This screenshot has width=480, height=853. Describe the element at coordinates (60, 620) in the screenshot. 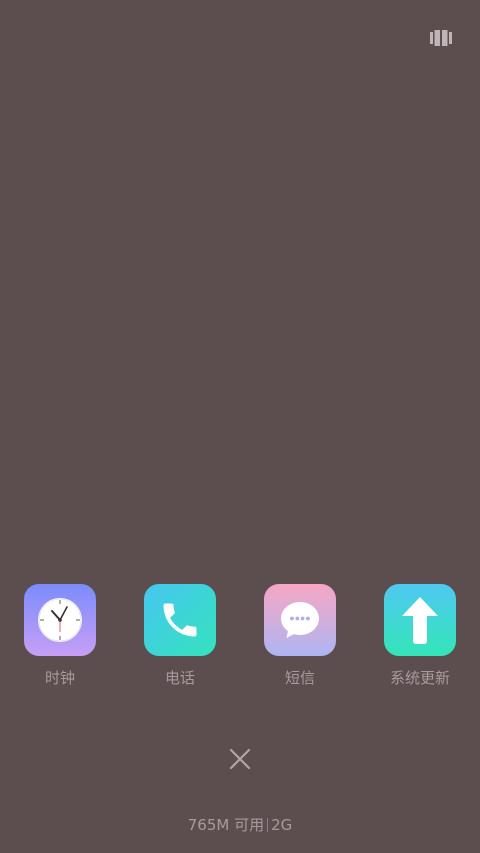

I see `clock-icon` at that location.